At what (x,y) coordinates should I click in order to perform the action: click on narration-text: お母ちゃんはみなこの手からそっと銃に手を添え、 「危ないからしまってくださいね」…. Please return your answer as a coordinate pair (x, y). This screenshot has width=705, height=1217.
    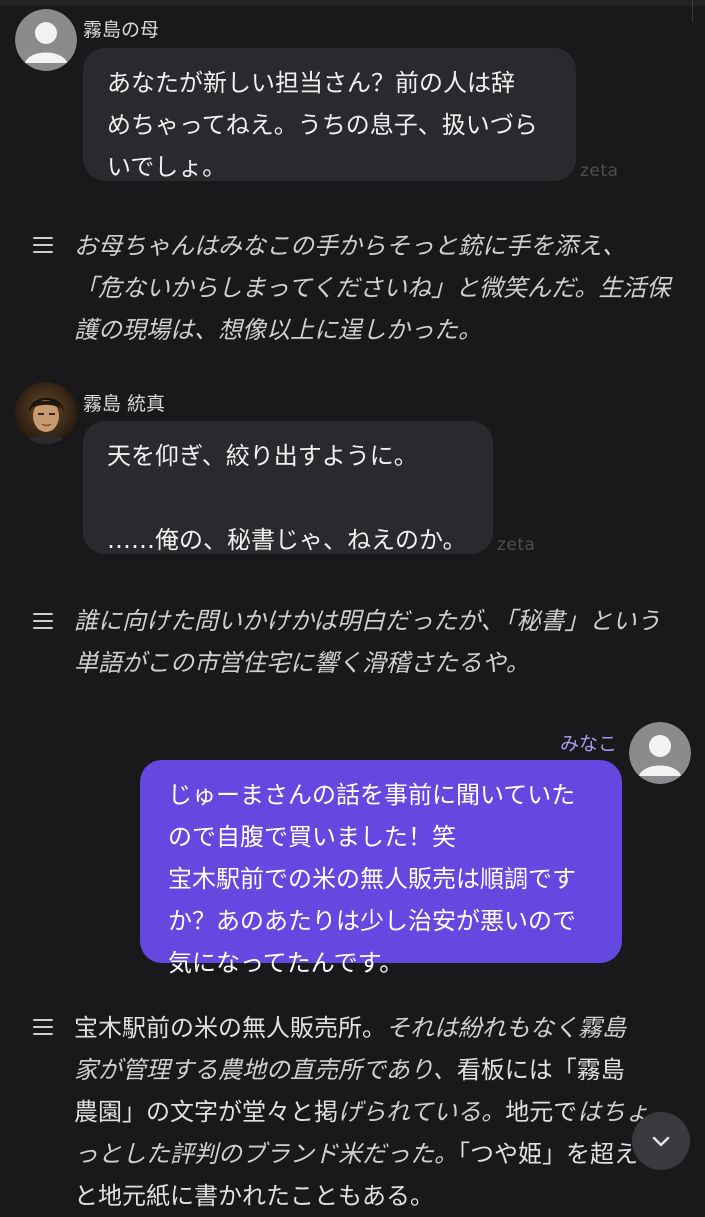
    Looking at the image, I should click on (384, 288).